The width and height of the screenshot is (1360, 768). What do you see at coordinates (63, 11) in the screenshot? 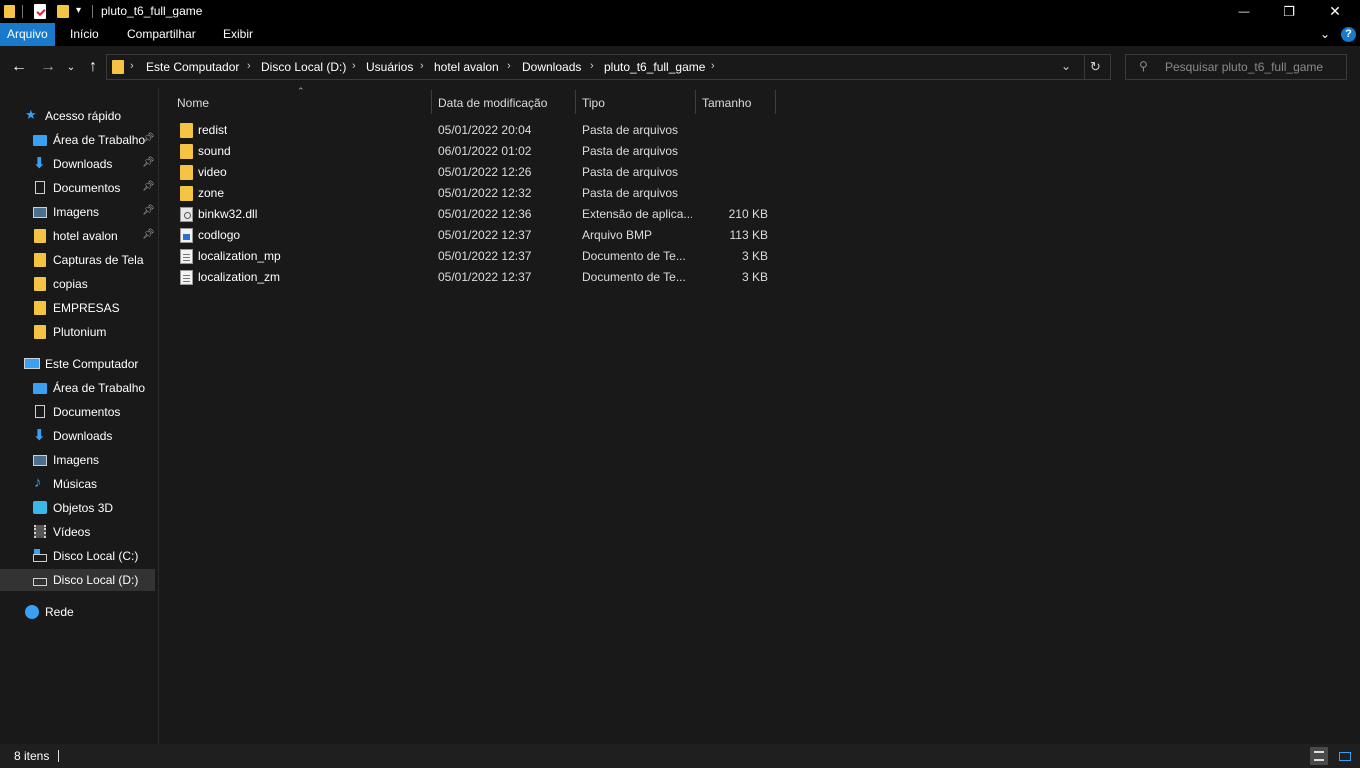
I see `new-folder-icon` at bounding box center [63, 11].